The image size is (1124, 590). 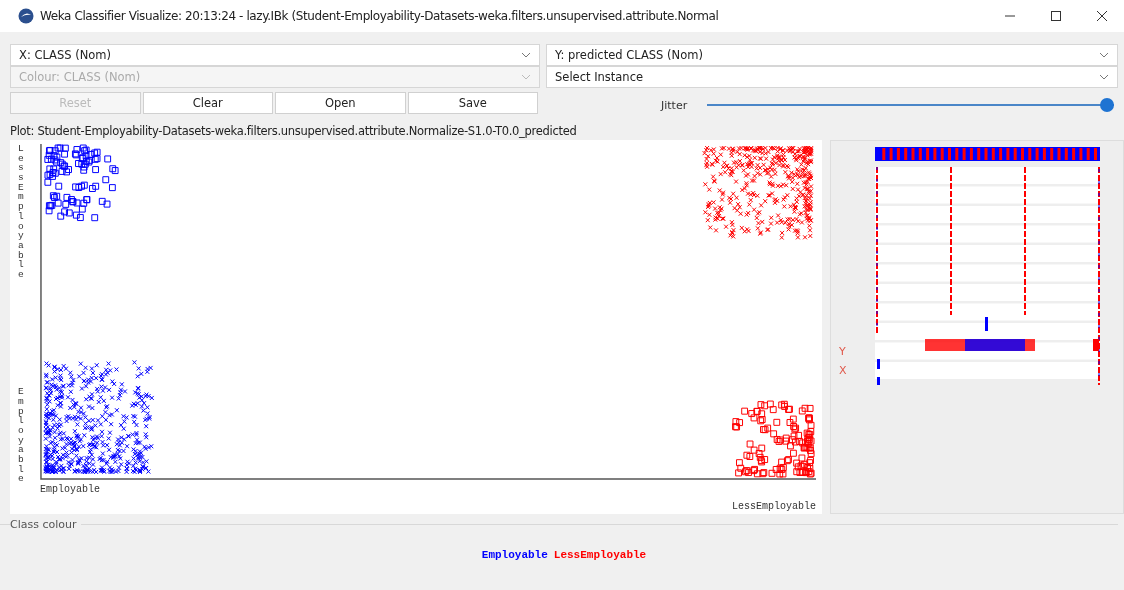 I want to click on x-axis-label: LessEmployable, so click(x=774, y=506).